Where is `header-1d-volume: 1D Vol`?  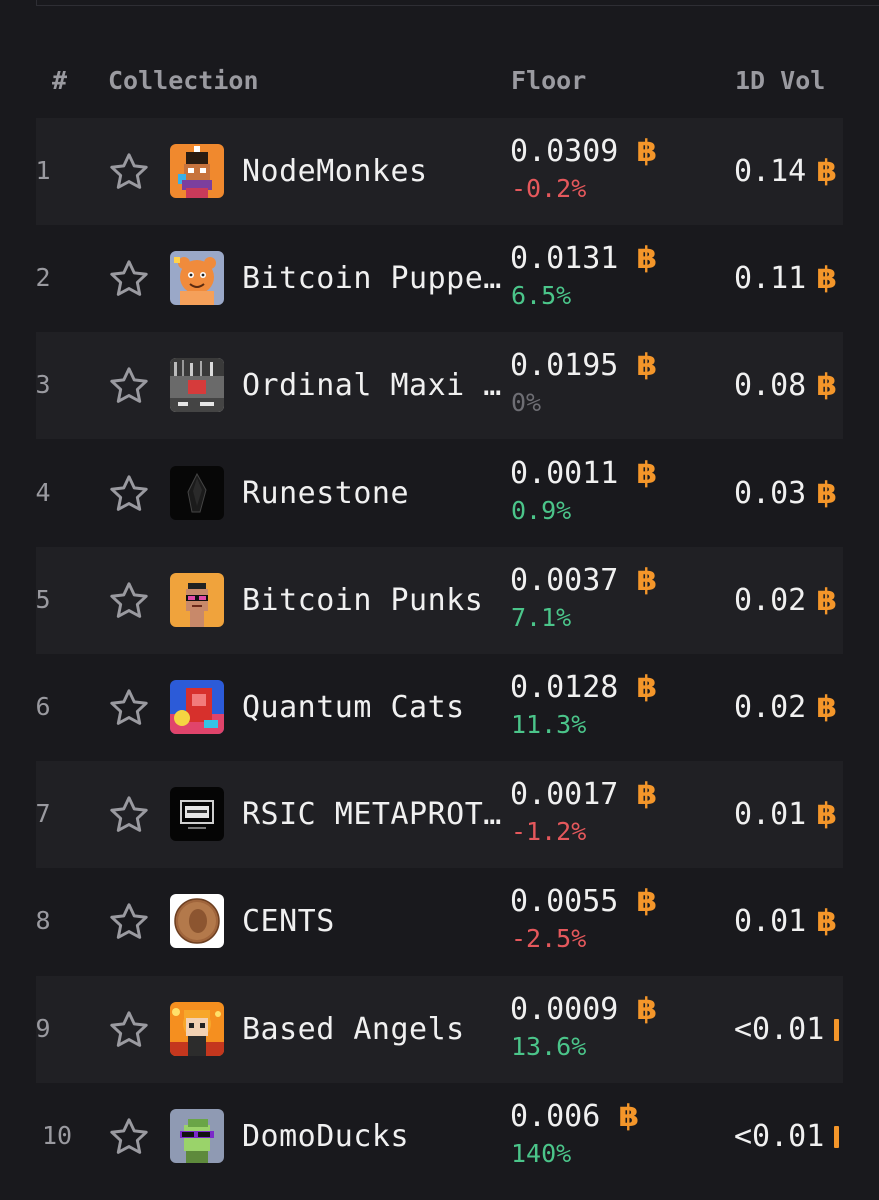 header-1d-volume: 1D Vol is located at coordinates (780, 80).